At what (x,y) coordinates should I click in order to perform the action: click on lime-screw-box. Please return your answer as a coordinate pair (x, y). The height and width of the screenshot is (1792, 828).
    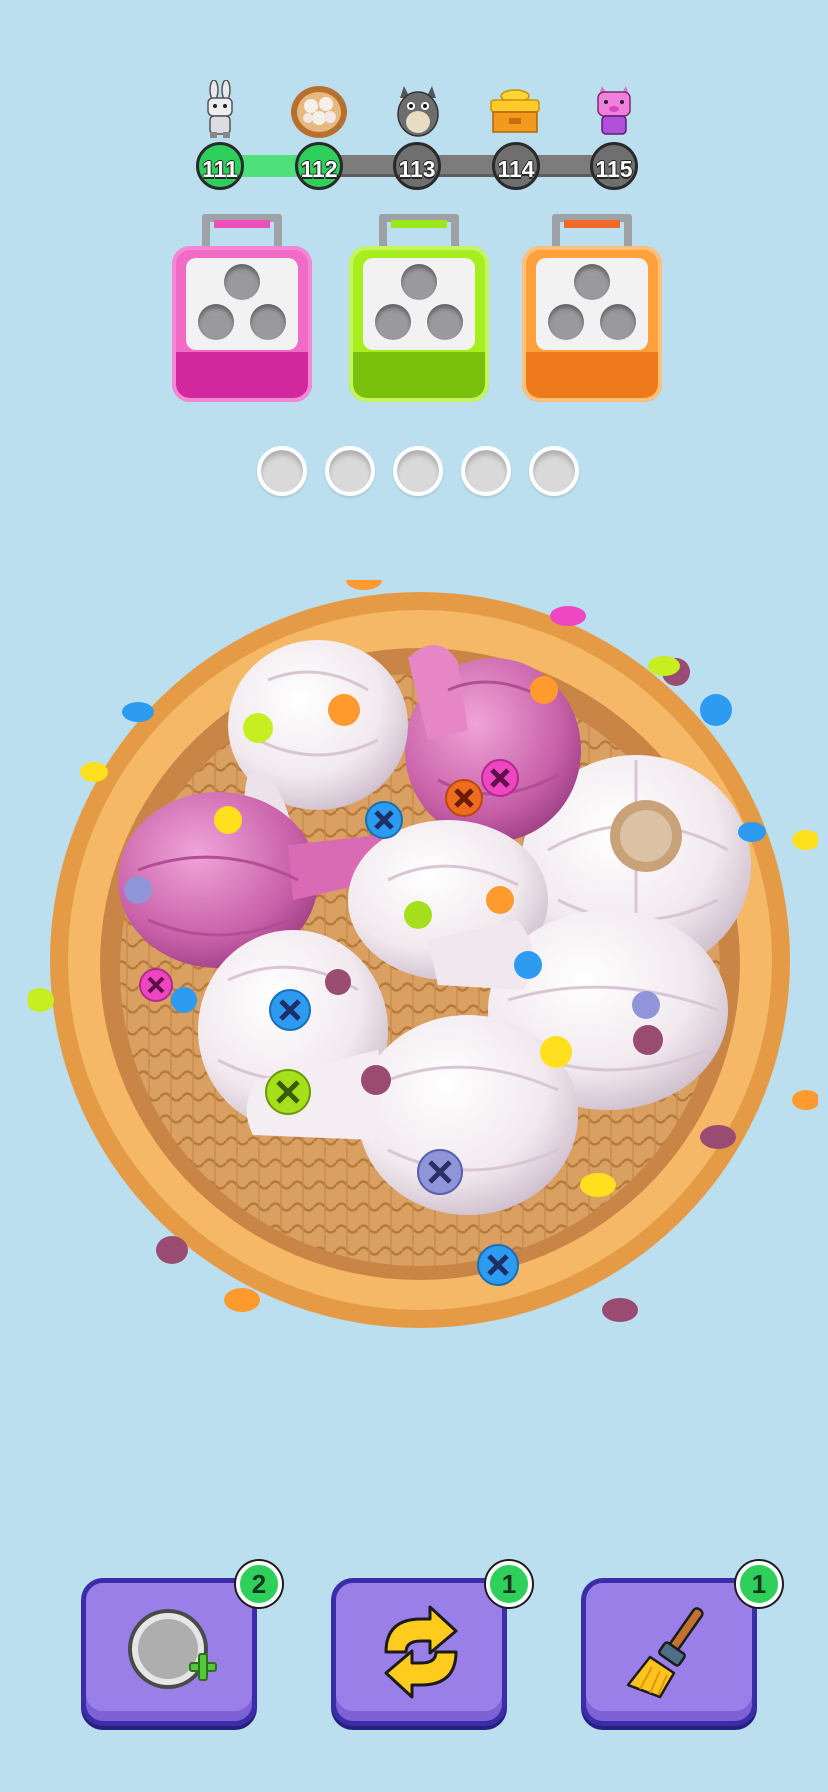
    Looking at the image, I should click on (419, 307).